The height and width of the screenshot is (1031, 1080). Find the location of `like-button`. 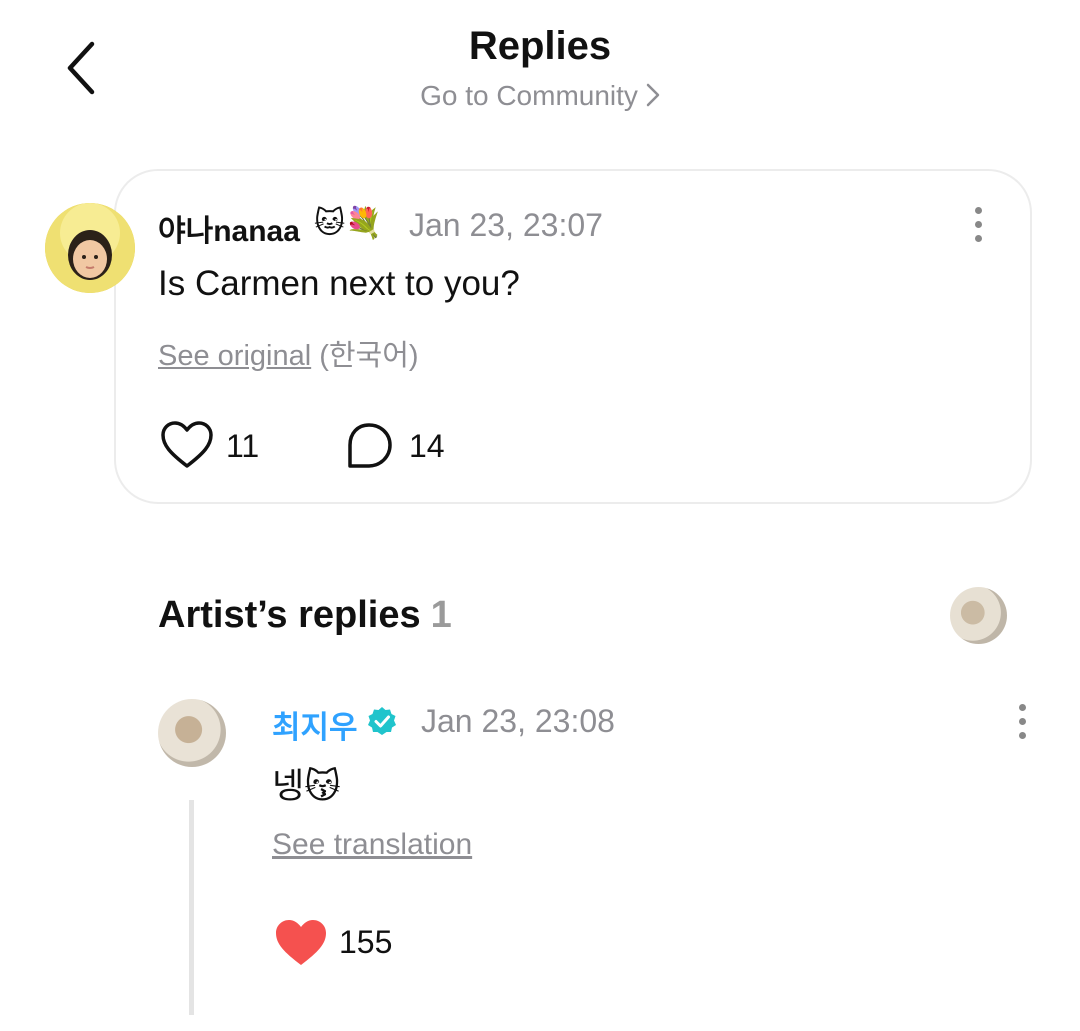

like-button is located at coordinates (188, 446).